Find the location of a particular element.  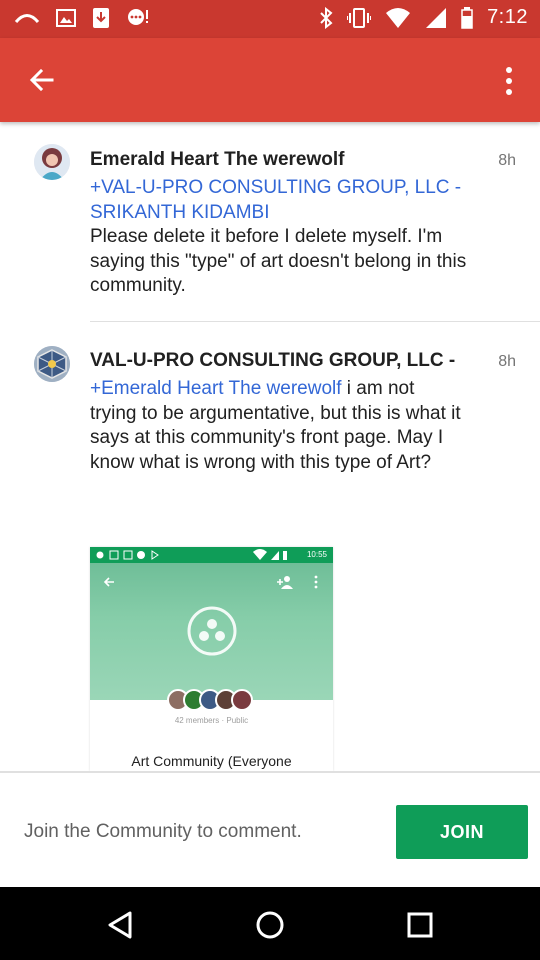

comment-author: Emerald Heart The werewolf is located at coordinates (217, 160).